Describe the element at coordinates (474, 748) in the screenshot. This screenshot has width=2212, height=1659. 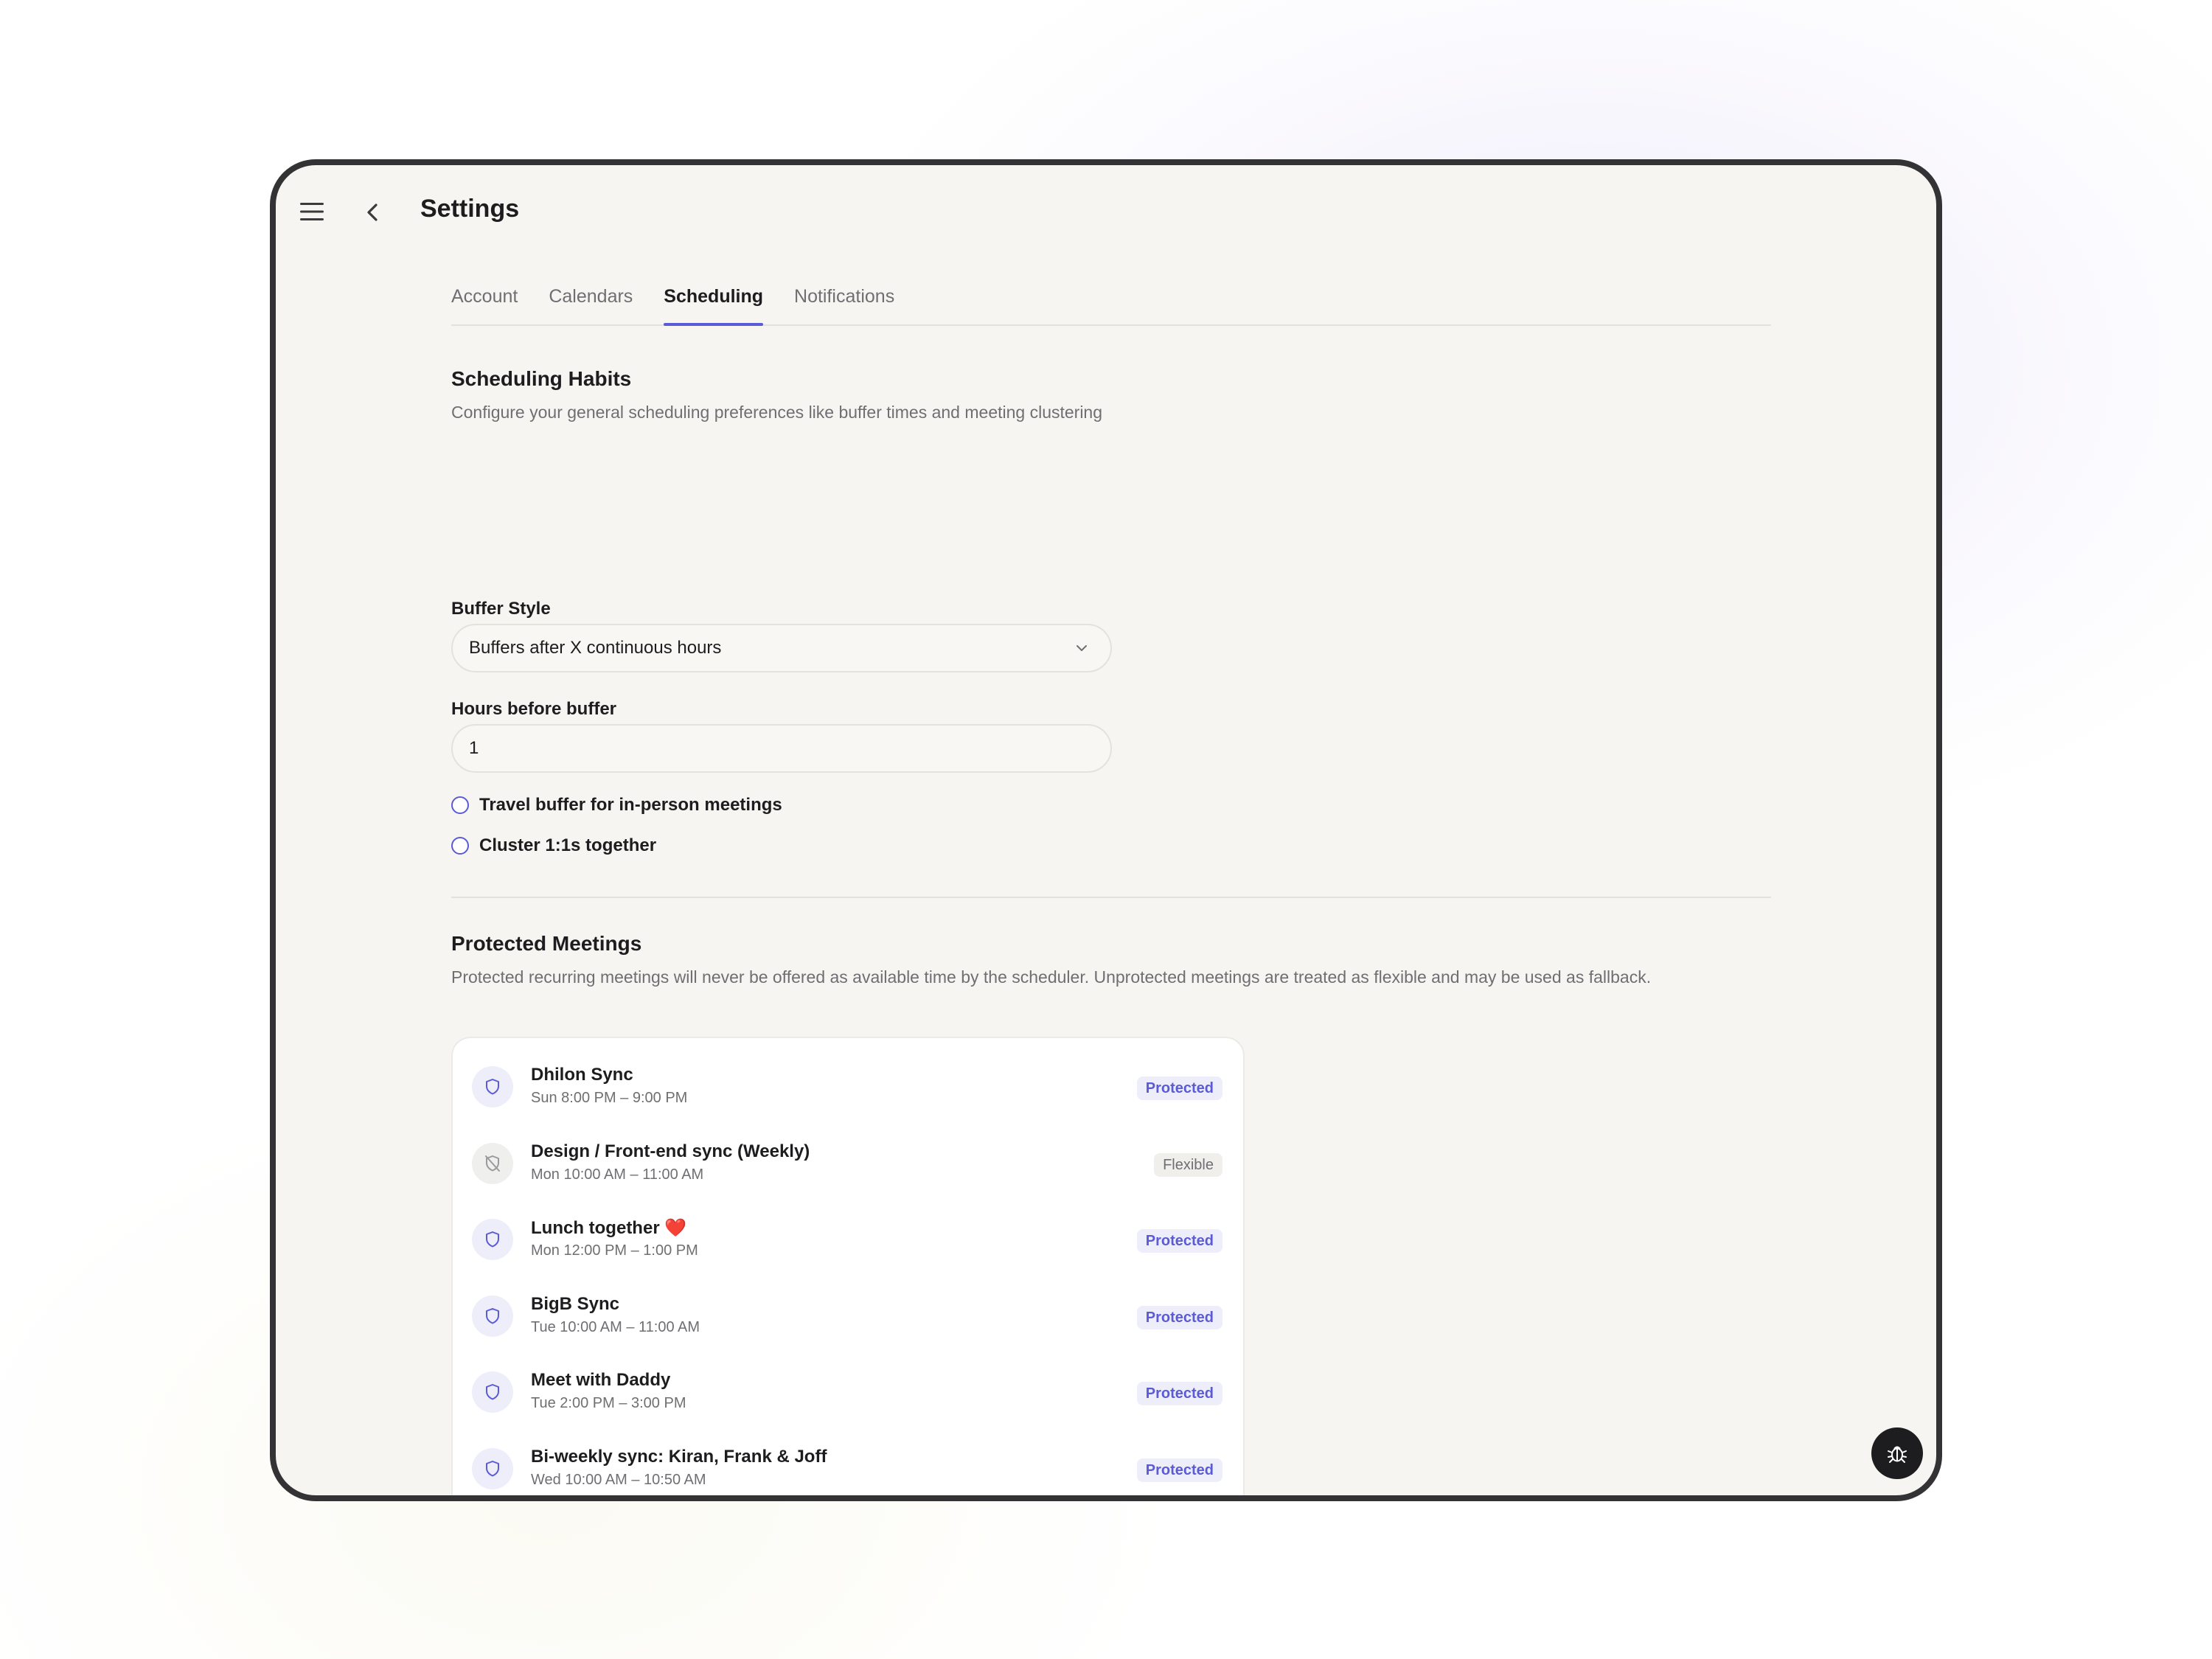
I see `hours-before-buffer-value: 1` at that location.